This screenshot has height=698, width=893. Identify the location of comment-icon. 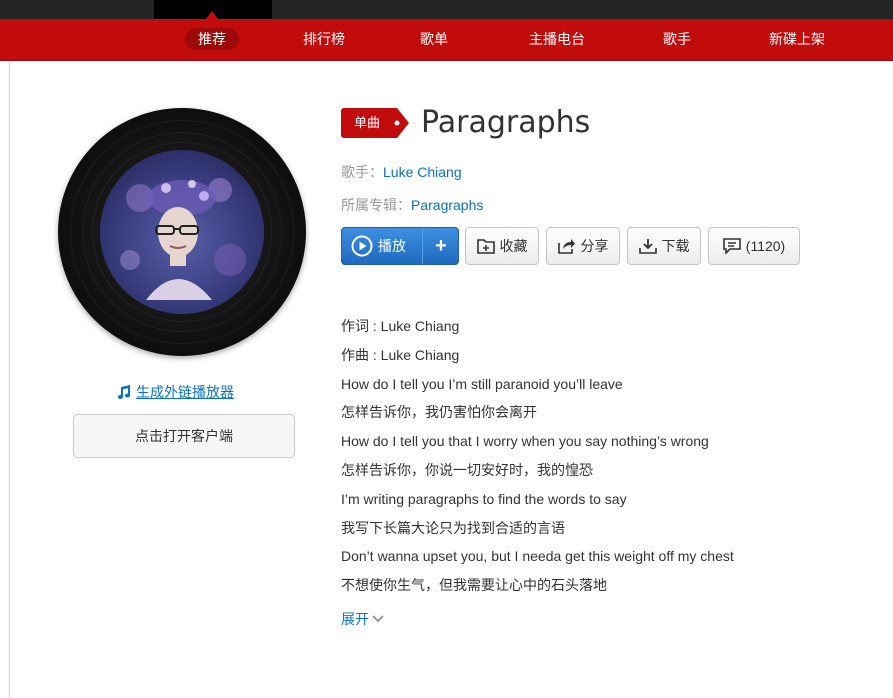
(731, 246).